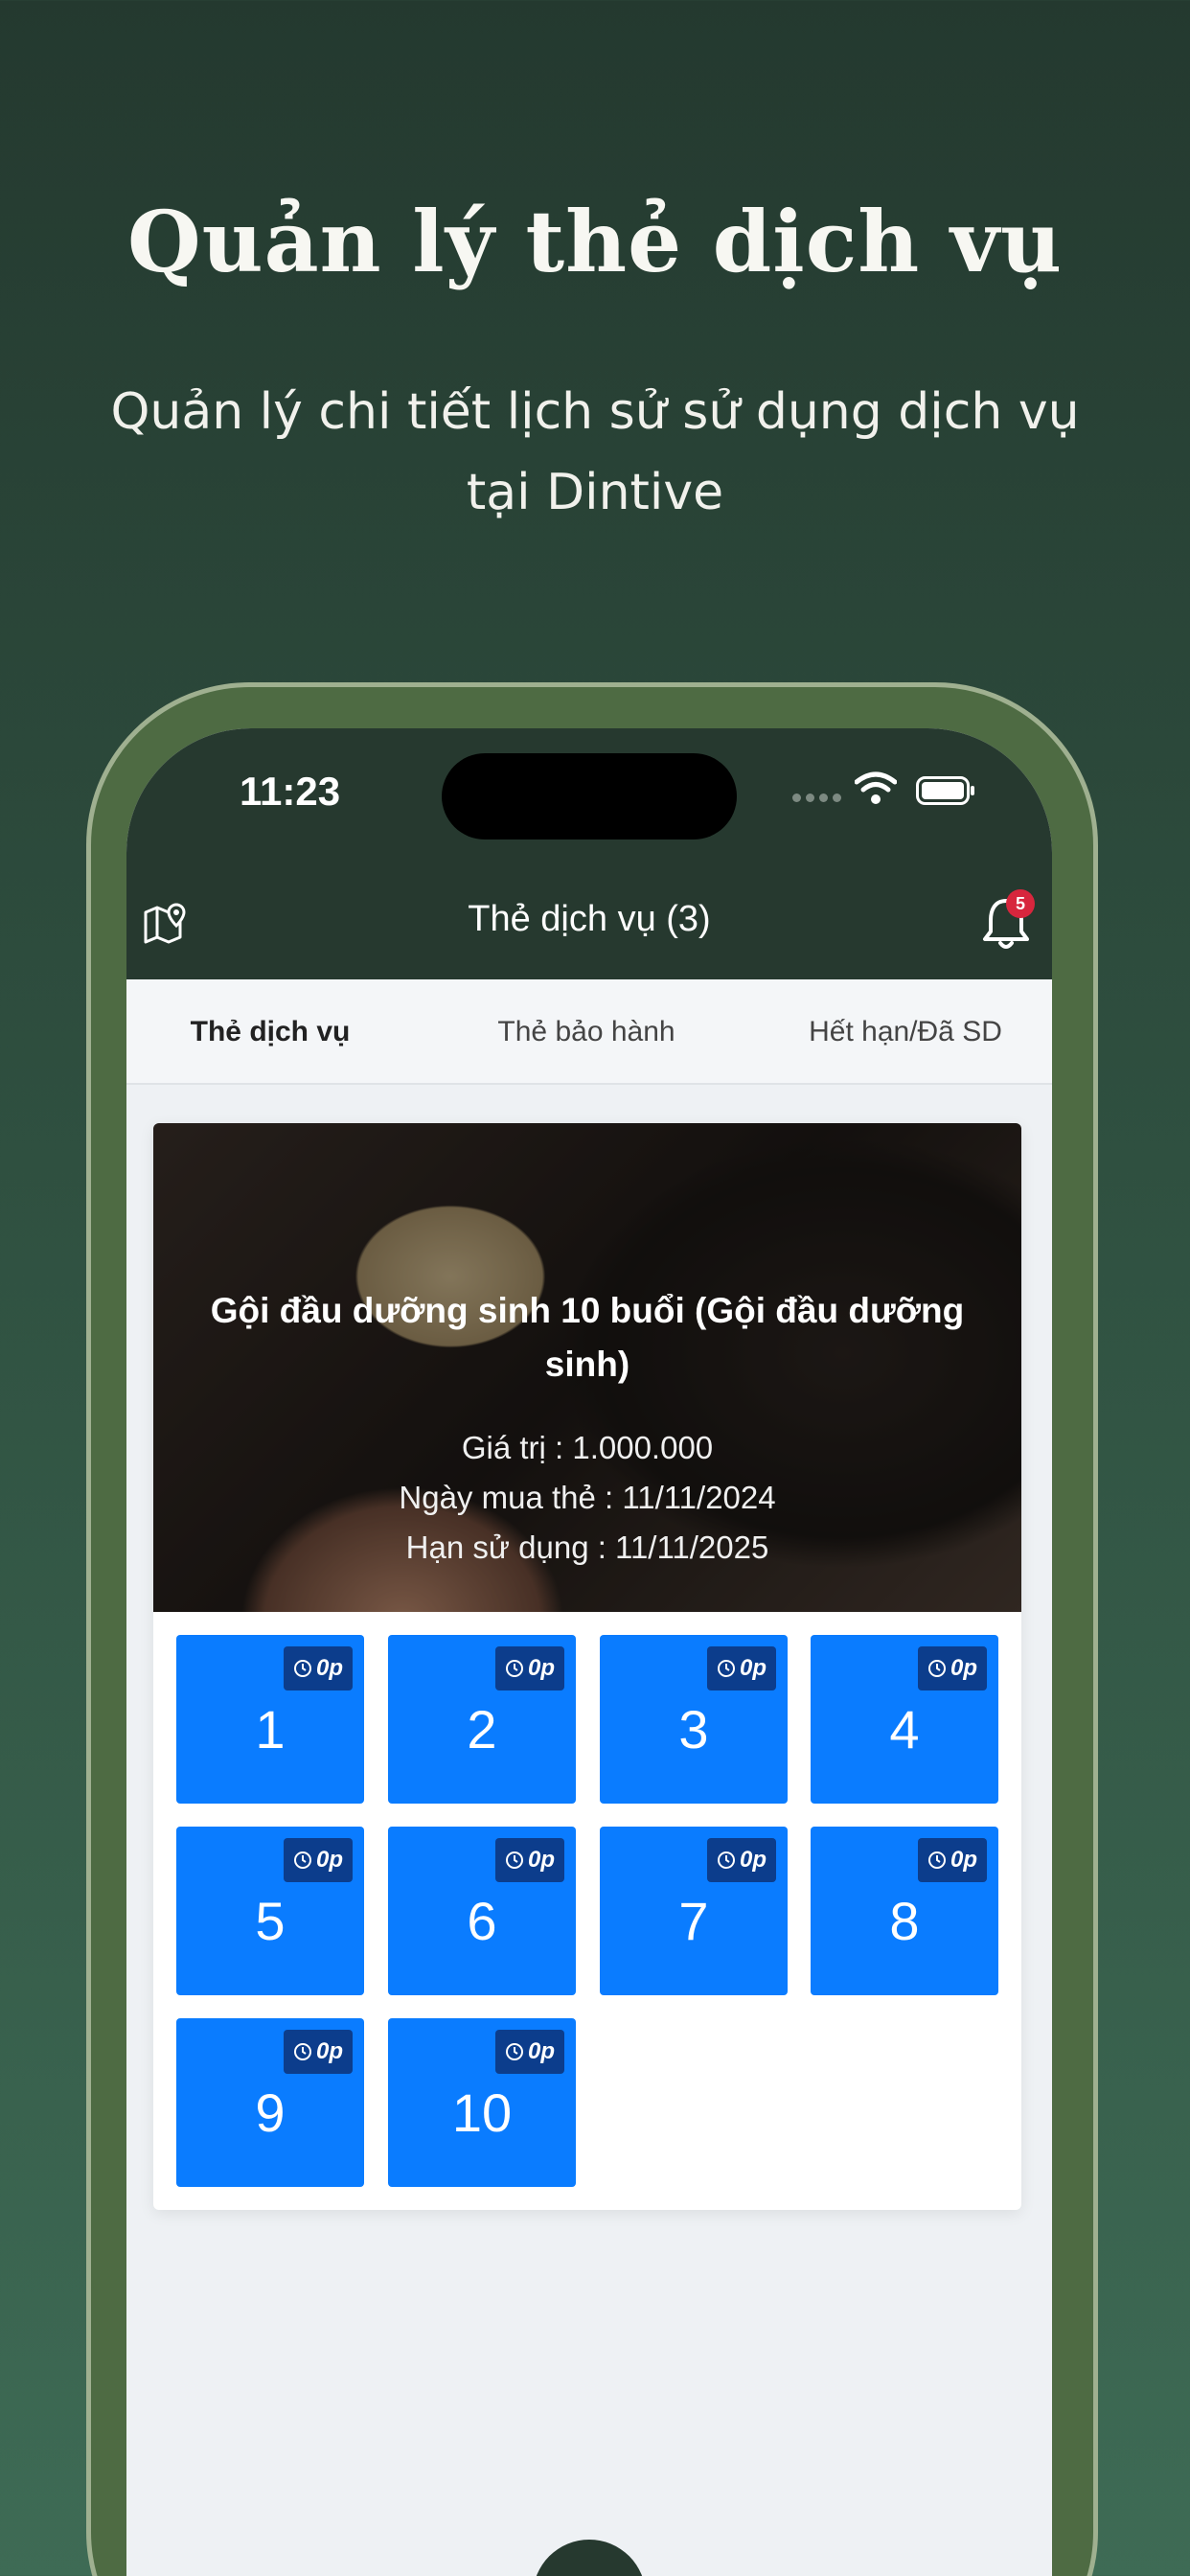  Describe the element at coordinates (1020, 903) in the screenshot. I see `notification-badge: 5` at that location.